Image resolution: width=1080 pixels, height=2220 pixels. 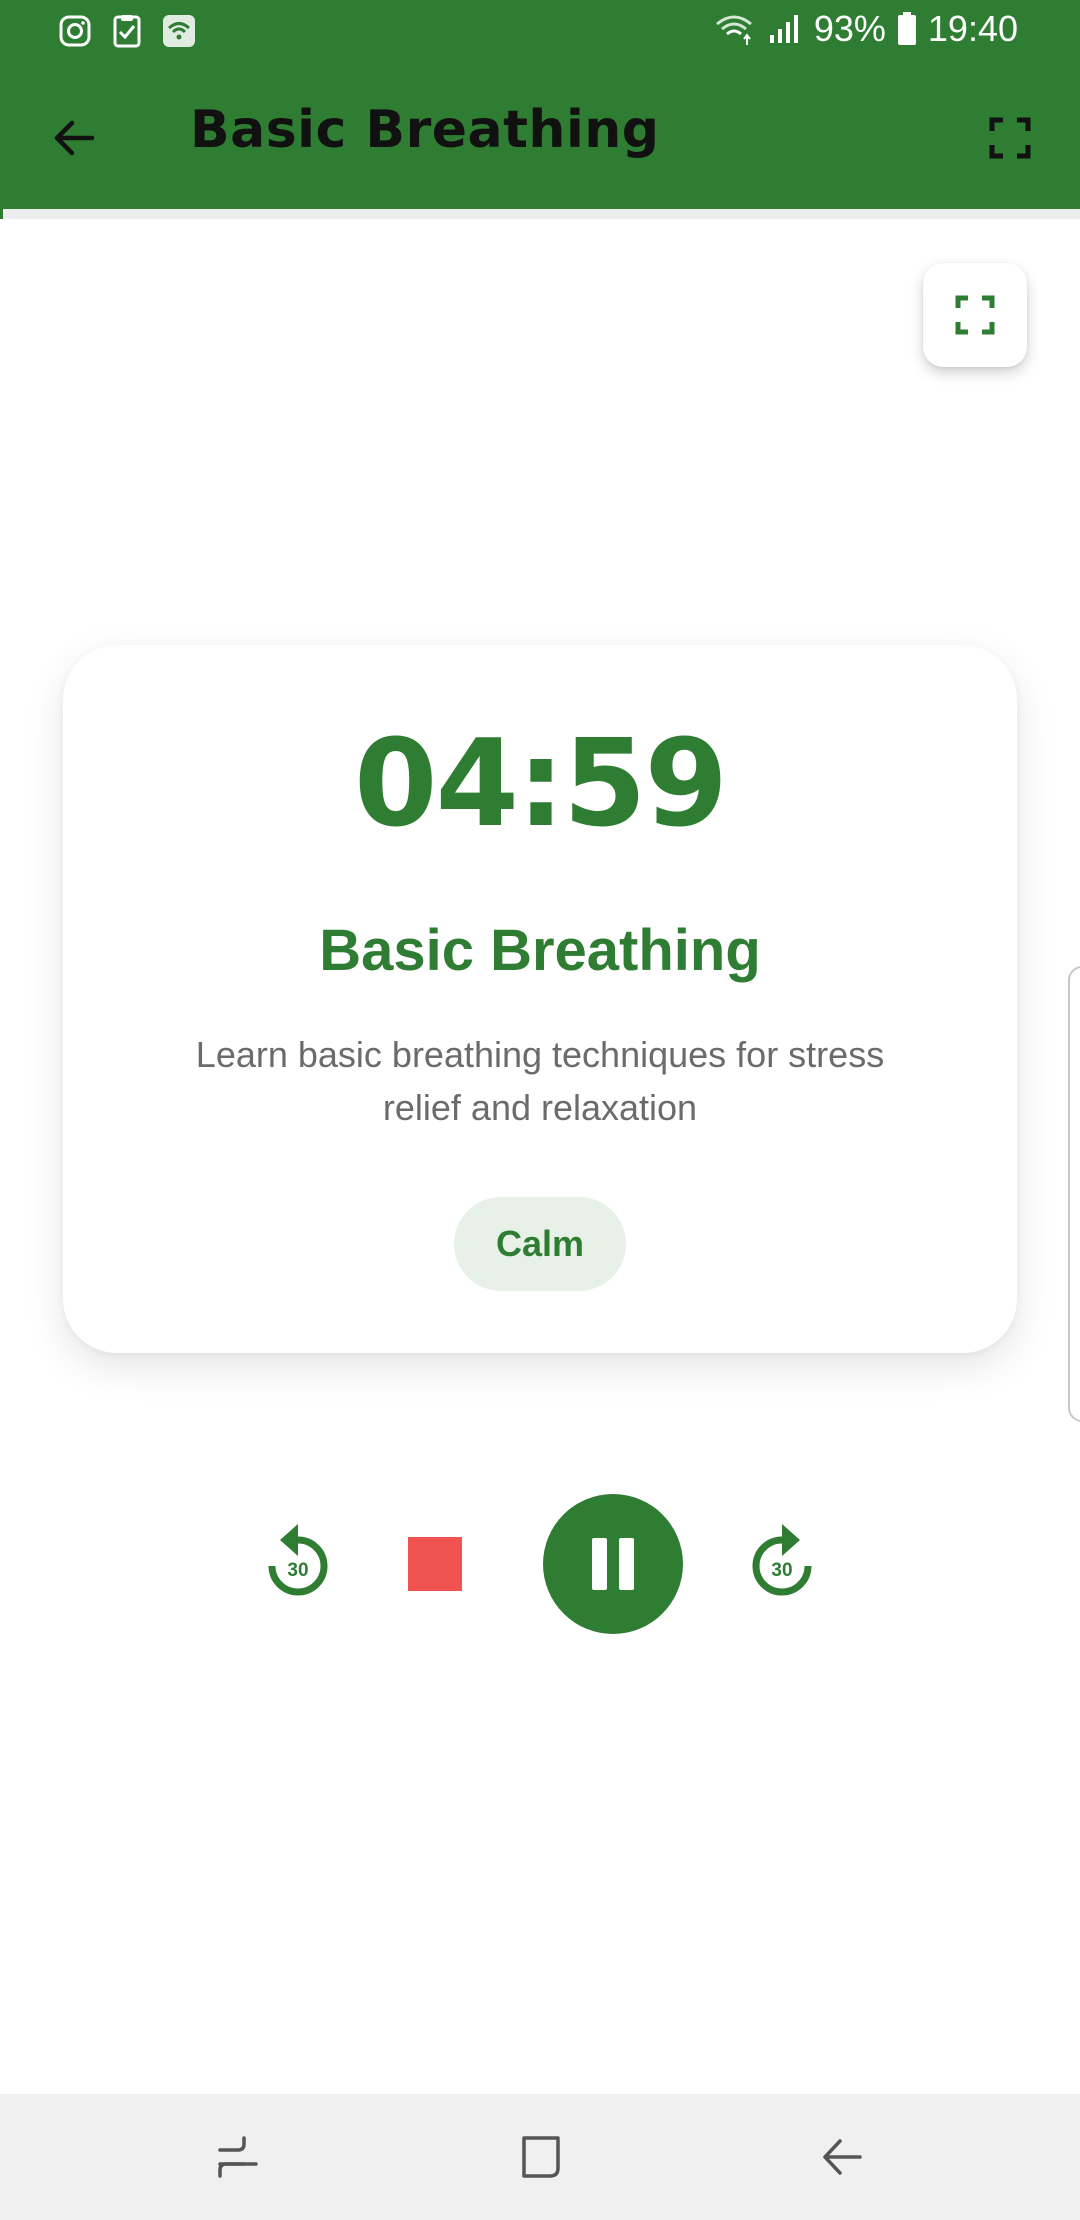 I want to click on forward-30-button: 30, so click(x=782, y=1560).